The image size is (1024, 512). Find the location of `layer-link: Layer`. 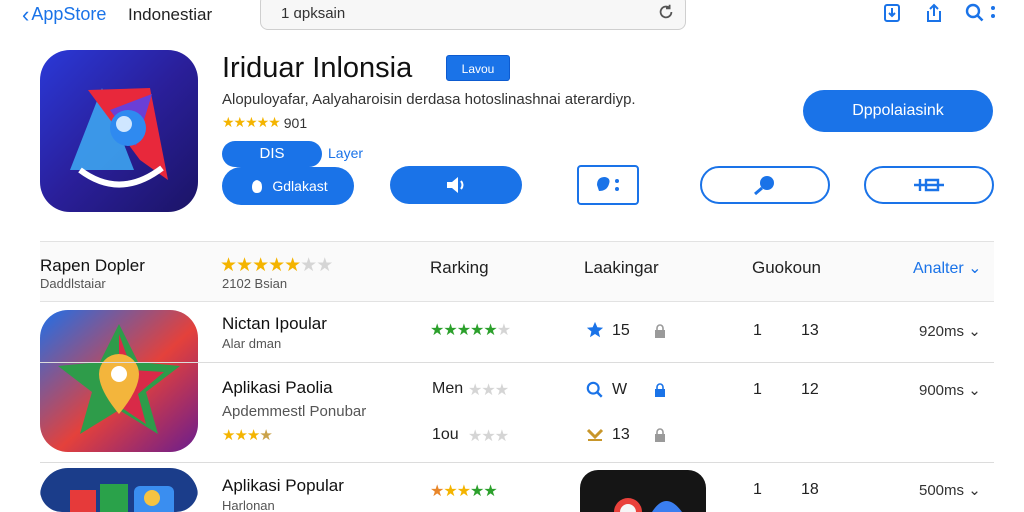

layer-link: Layer is located at coordinates (345, 153).